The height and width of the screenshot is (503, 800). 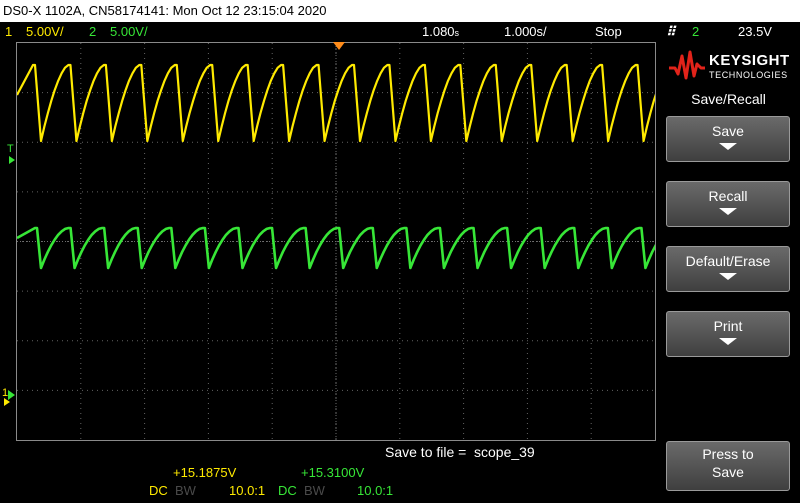 What do you see at coordinates (457, 33) in the screenshot?
I see `time-delay-unit: s` at bounding box center [457, 33].